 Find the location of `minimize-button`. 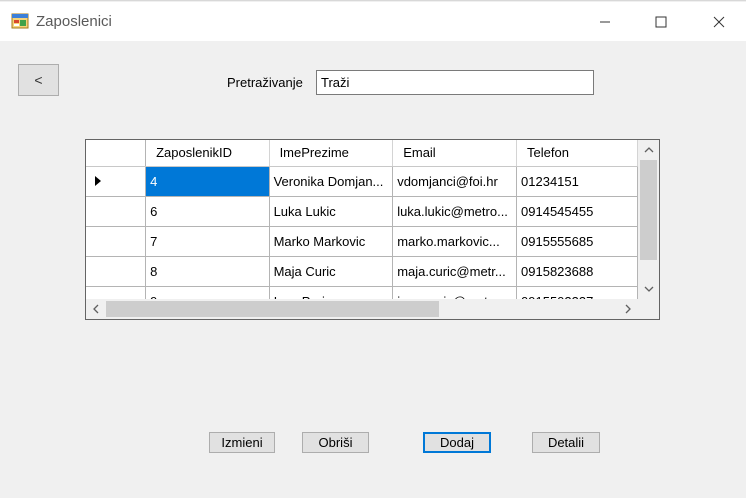

minimize-button is located at coordinates (605, 21).